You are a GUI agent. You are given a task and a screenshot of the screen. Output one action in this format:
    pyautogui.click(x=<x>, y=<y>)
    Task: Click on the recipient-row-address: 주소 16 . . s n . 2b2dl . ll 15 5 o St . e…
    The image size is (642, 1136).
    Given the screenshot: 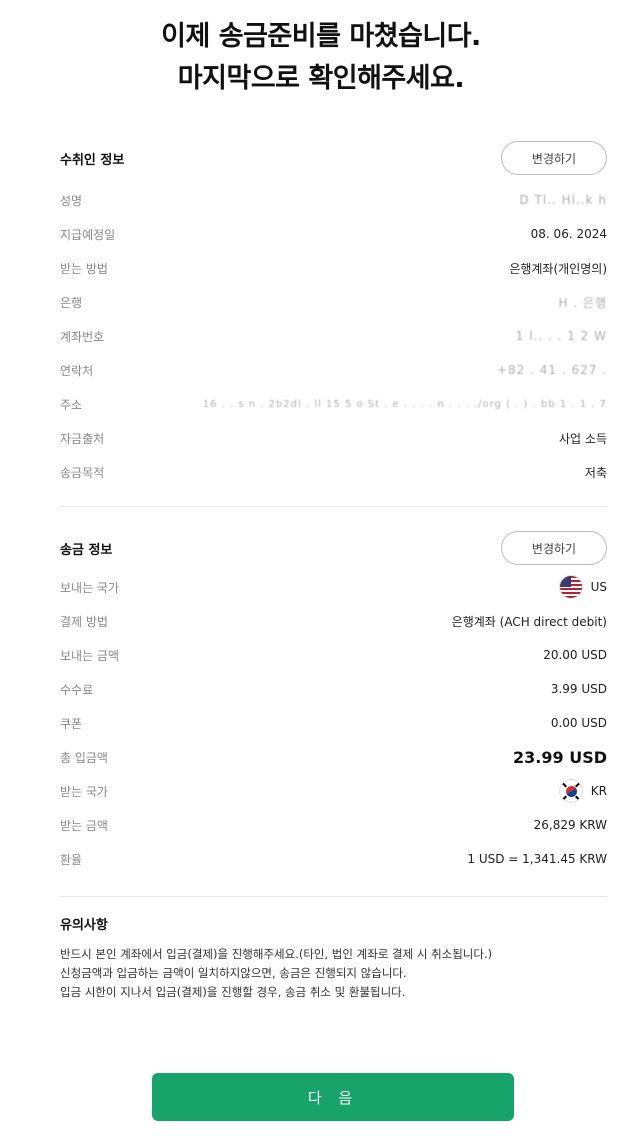 What is the action you would take?
    pyautogui.click(x=333, y=404)
    